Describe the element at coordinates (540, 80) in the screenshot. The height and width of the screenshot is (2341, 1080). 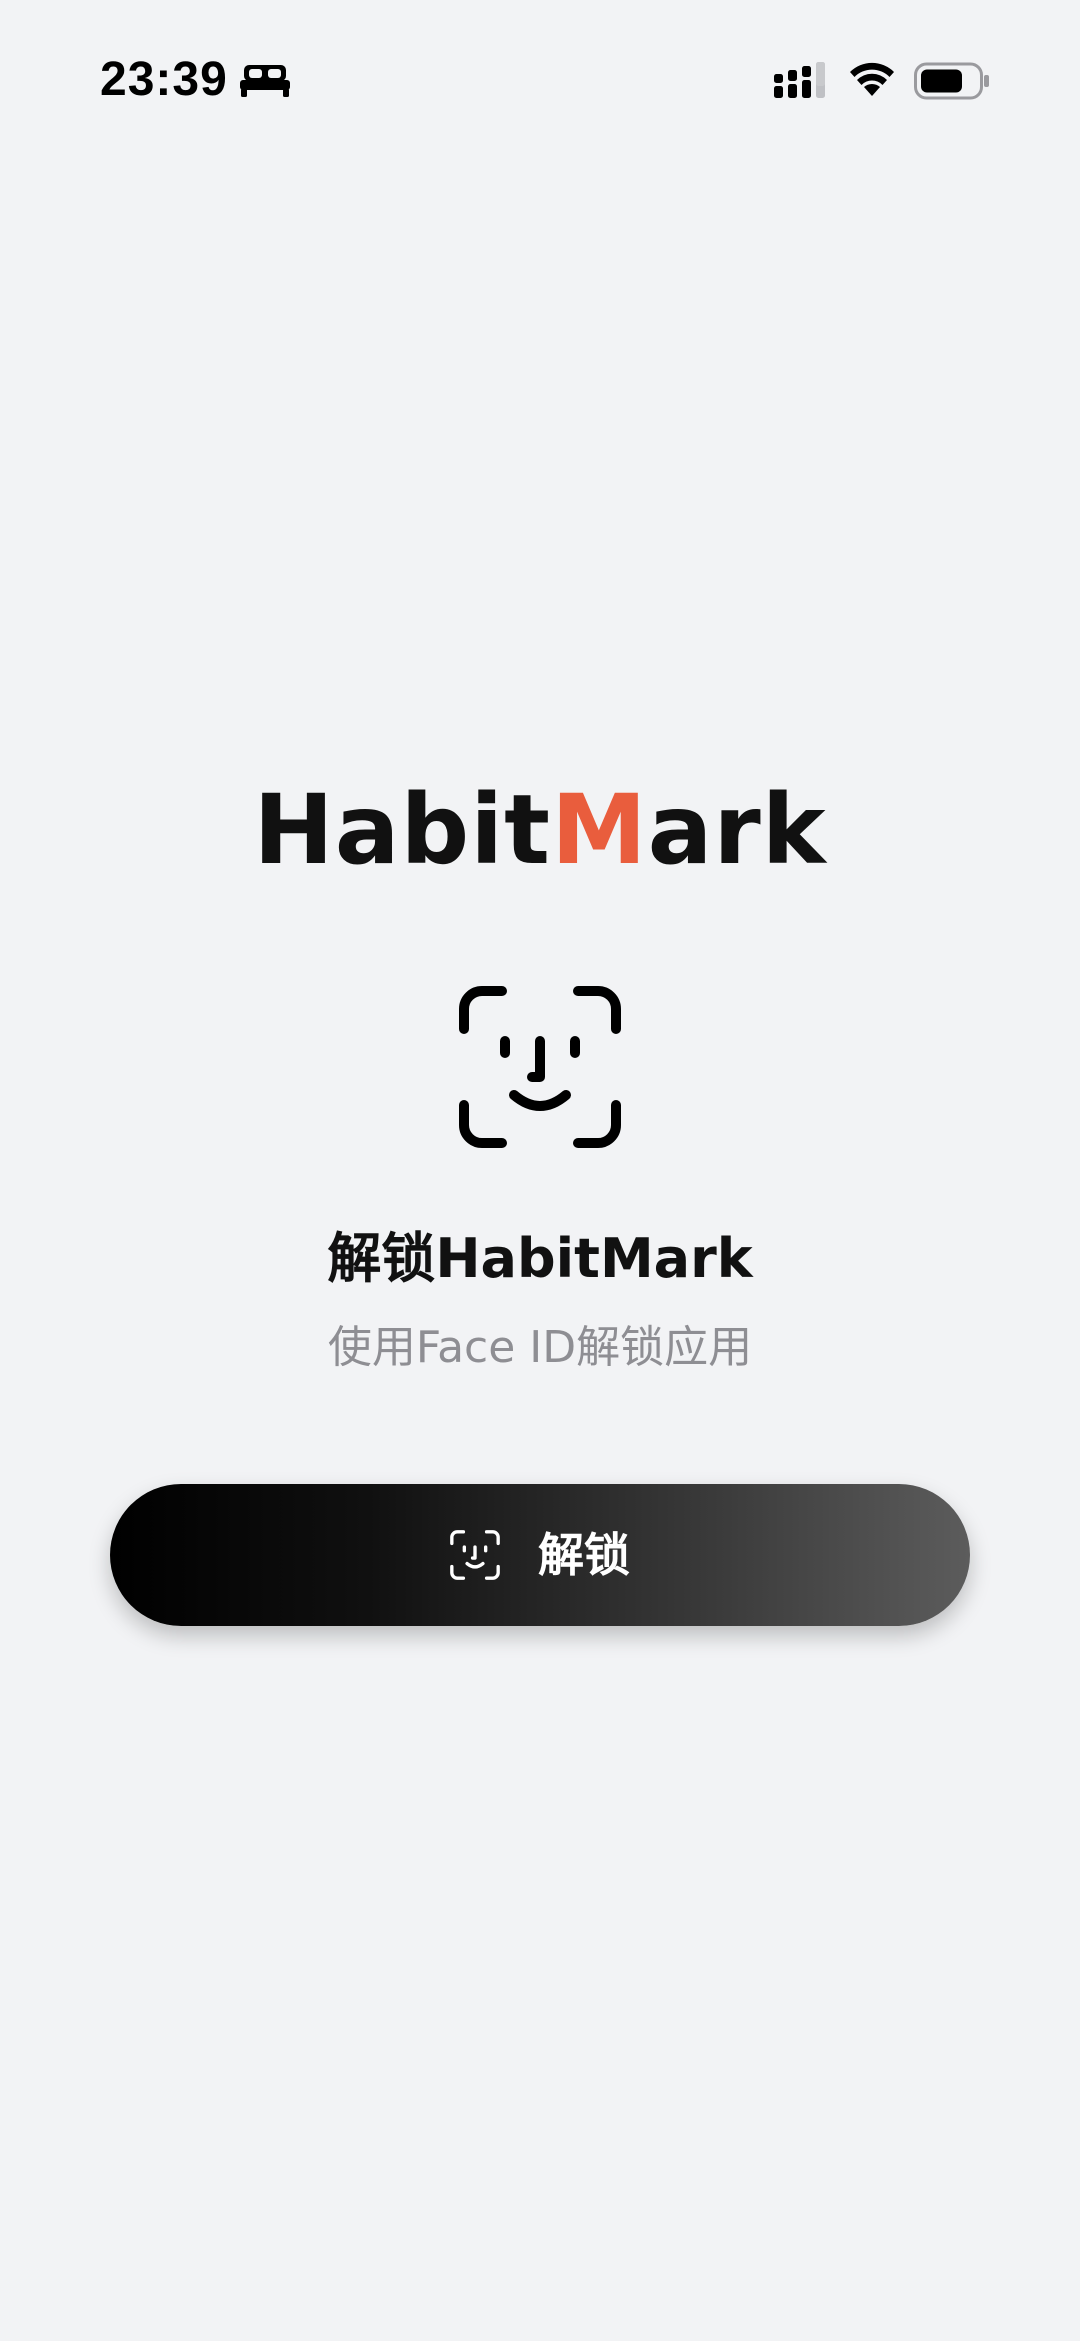
I see `status-bar: 23:39` at that location.